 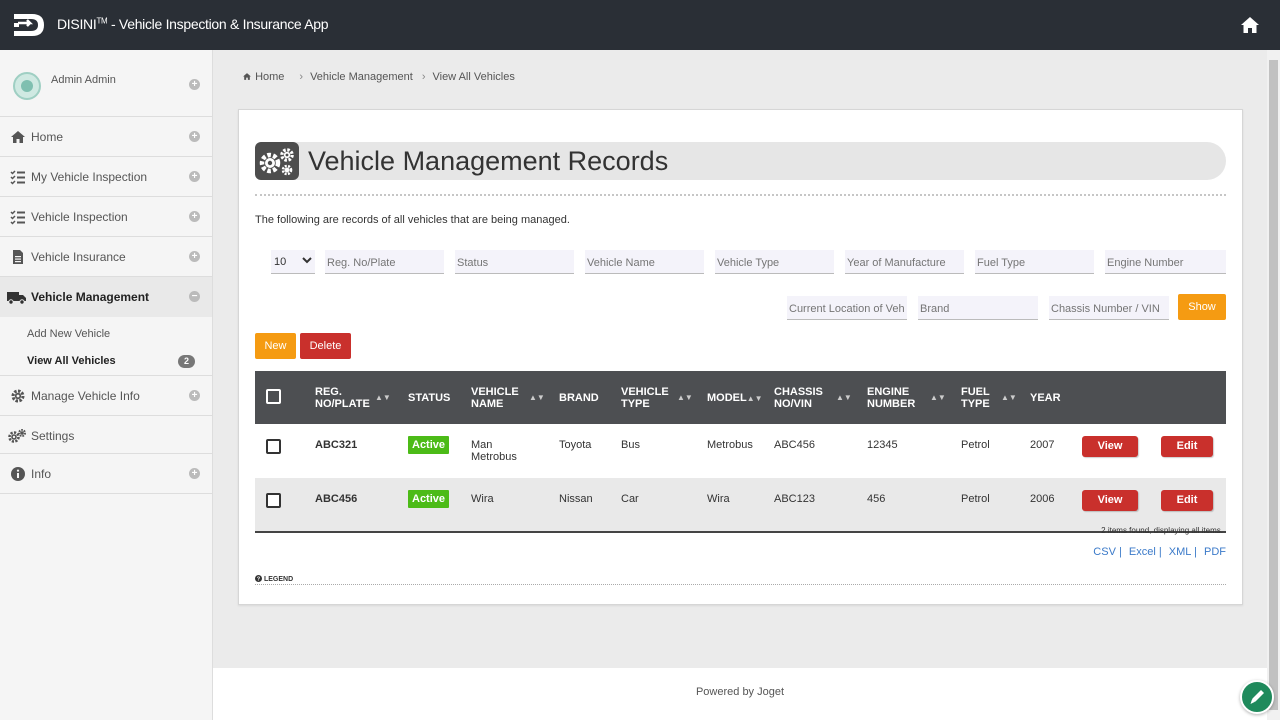 I want to click on cell-engine: 12345, so click(x=882, y=445).